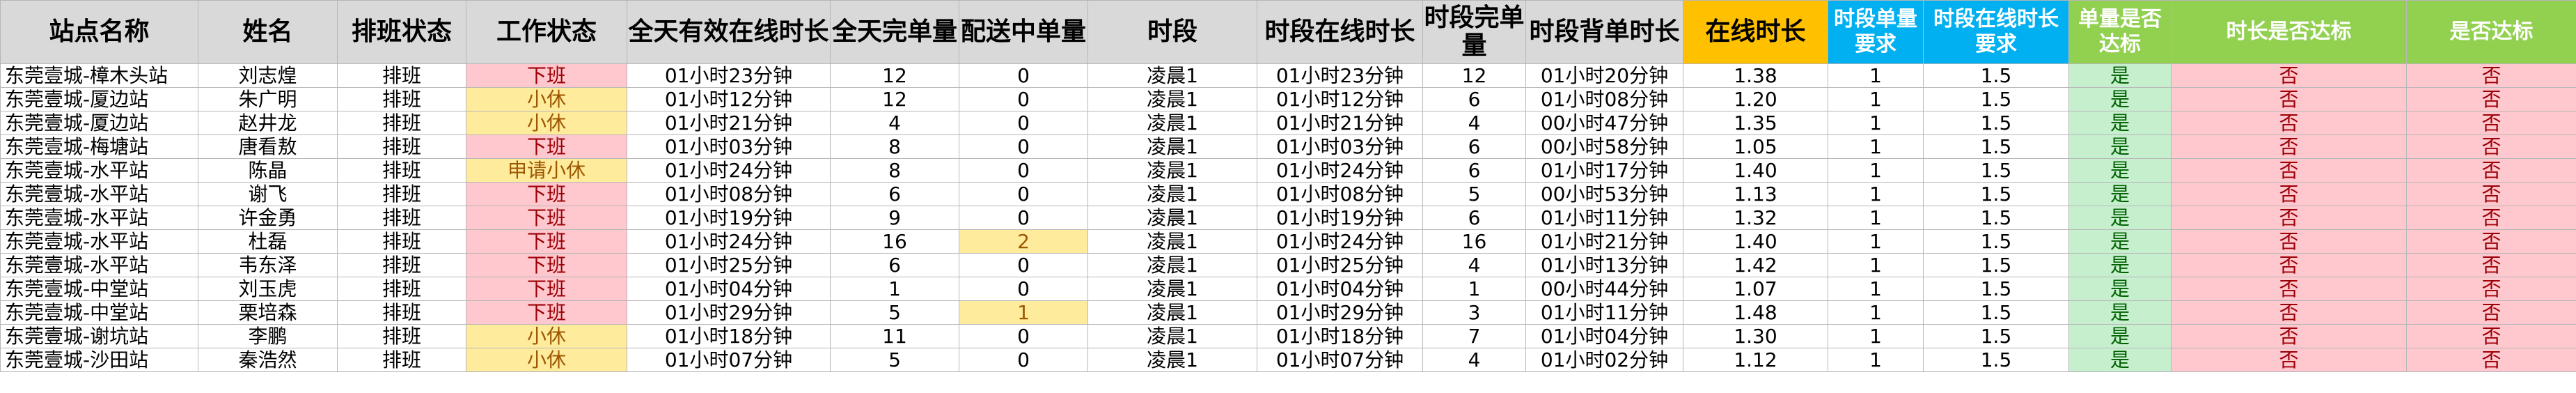  Describe the element at coordinates (729, 265) in the screenshot. I see `cell-day-online: 01小时25分钟` at that location.